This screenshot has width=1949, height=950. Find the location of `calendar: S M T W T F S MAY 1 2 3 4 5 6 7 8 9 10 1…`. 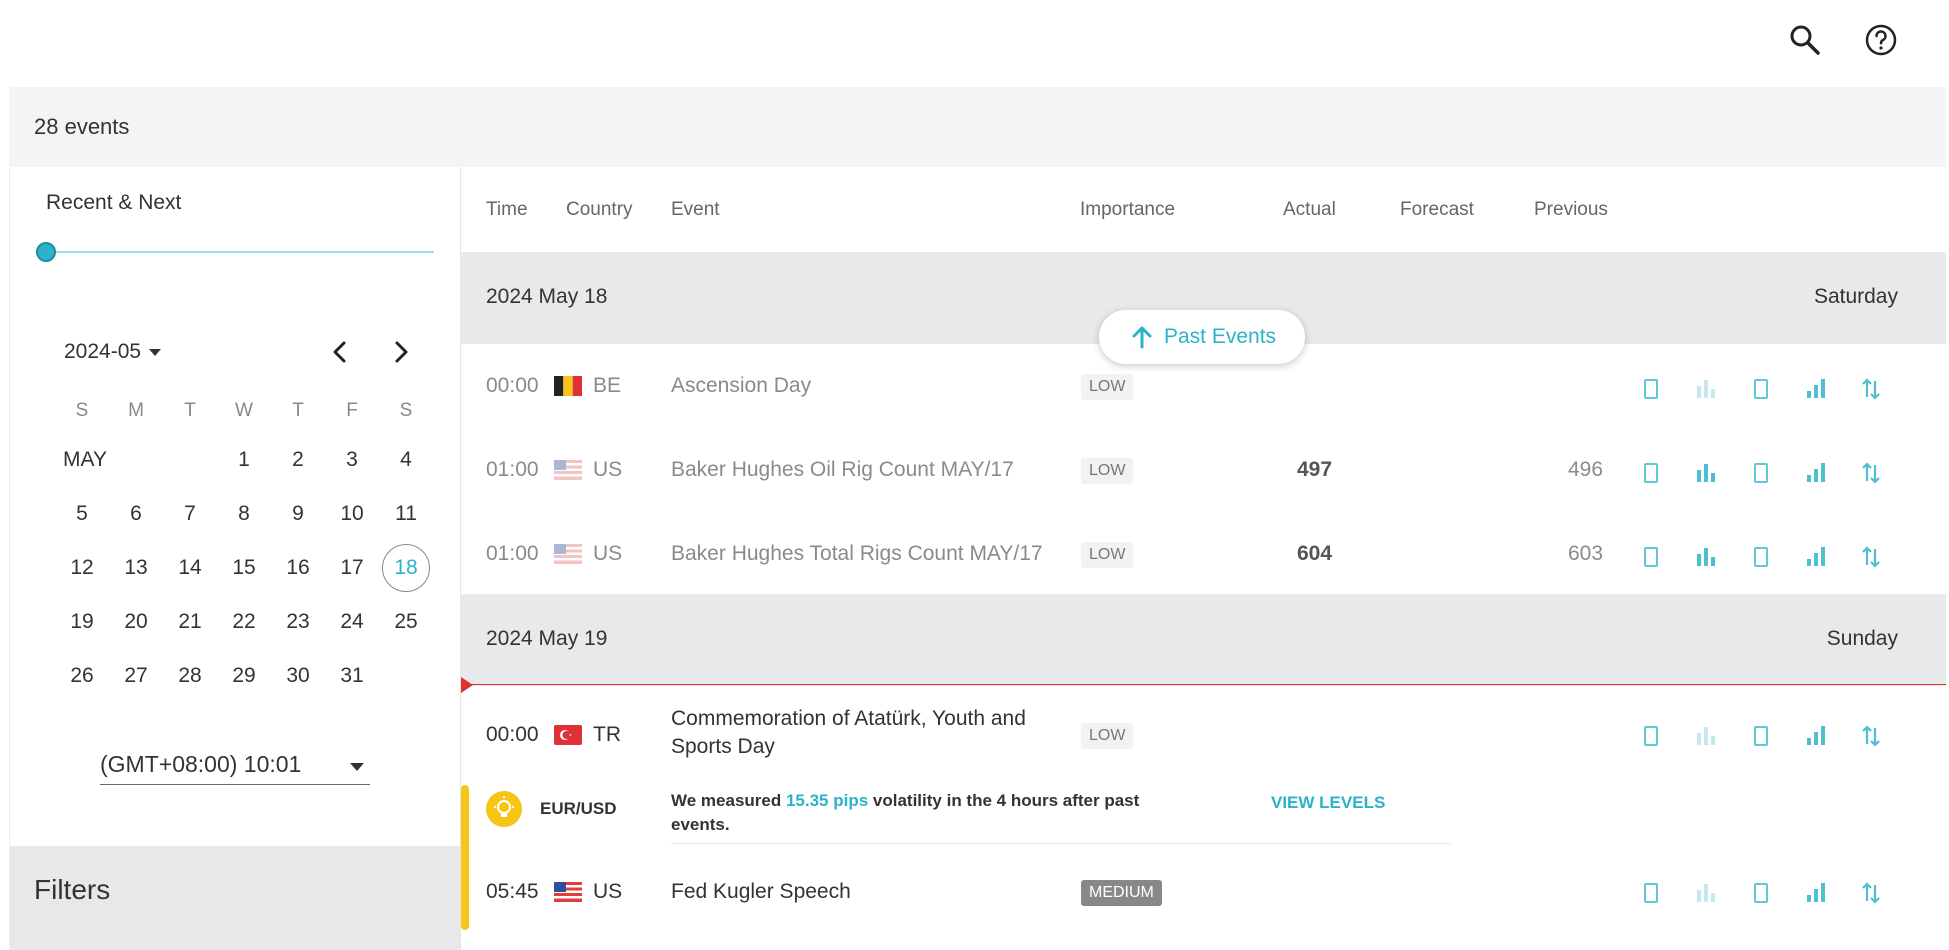

calendar: S M T W T F S MAY 1 2 3 4 5 6 7 8 9 10 1… is located at coordinates (244, 546).